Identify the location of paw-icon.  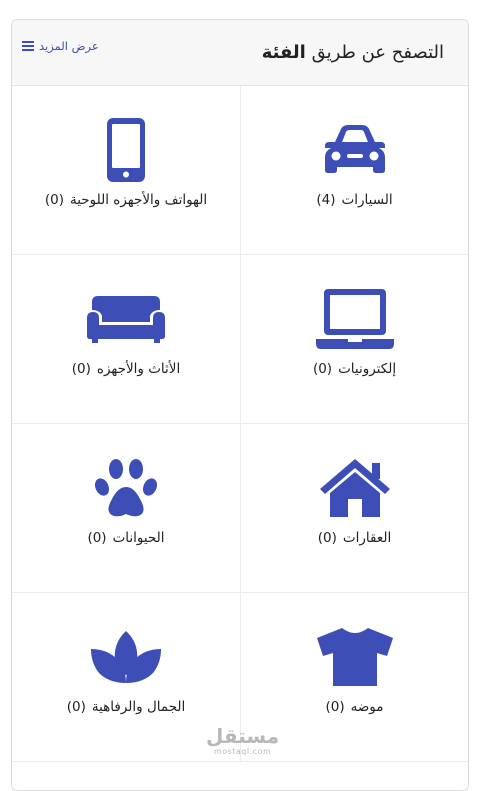
(126, 488).